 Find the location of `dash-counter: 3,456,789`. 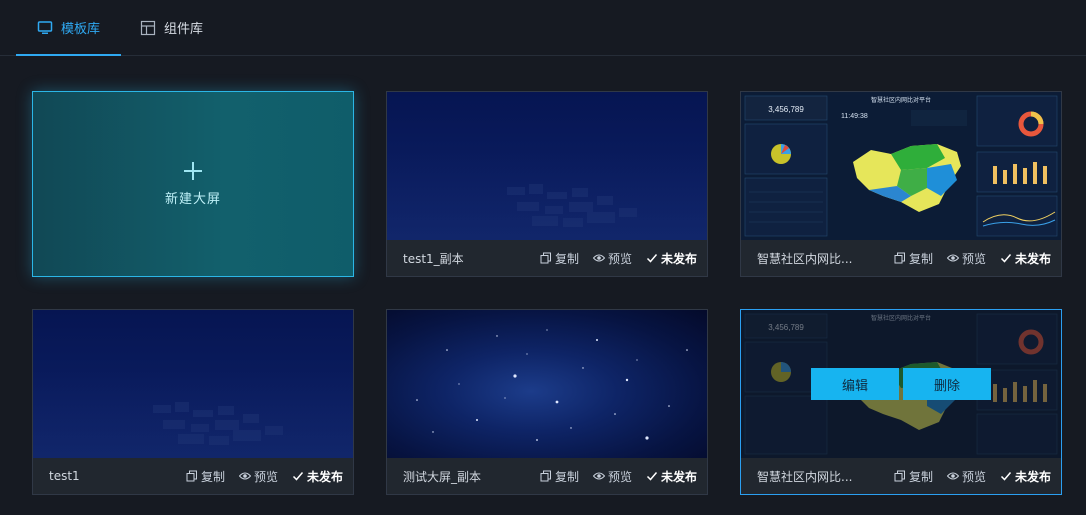

dash-counter: 3,456,789 is located at coordinates (786, 109).